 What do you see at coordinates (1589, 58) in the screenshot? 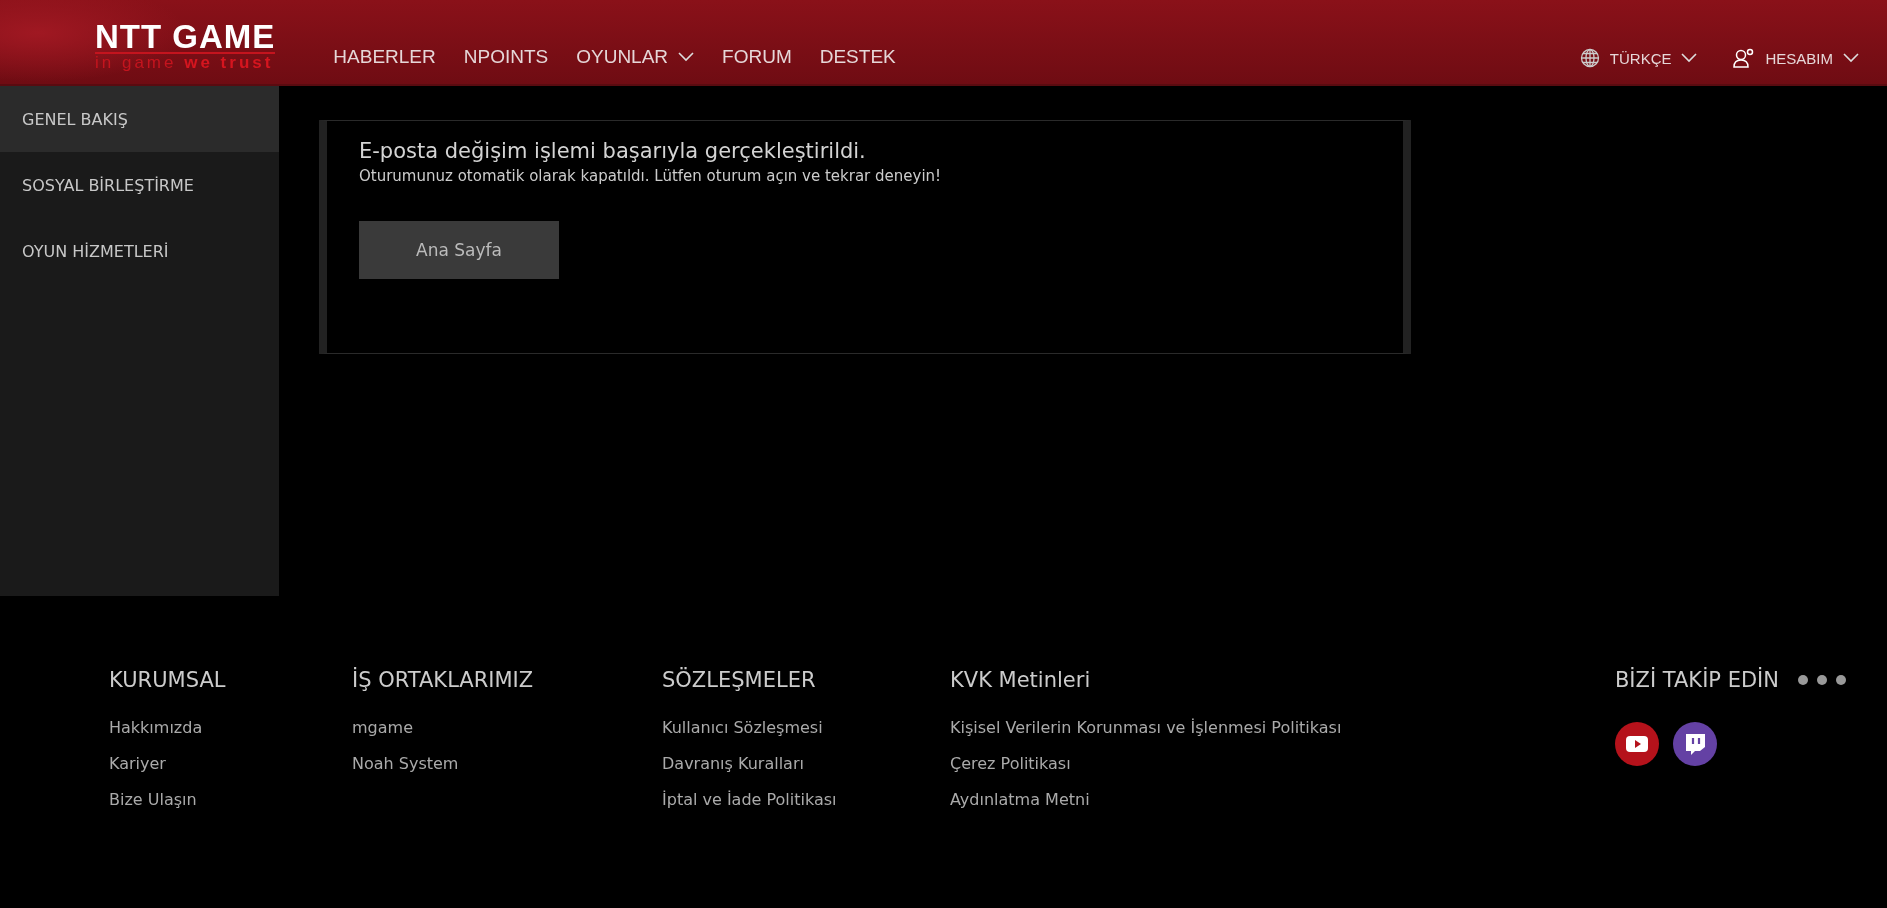
I see `globe-icon` at bounding box center [1589, 58].